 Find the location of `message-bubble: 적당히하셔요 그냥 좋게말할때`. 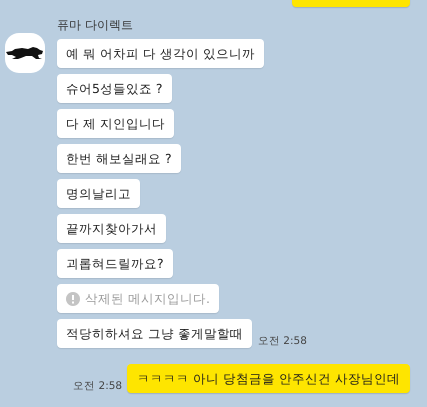

message-bubble: 적당히하셔요 그냥 좋게말할때 is located at coordinates (154, 333).